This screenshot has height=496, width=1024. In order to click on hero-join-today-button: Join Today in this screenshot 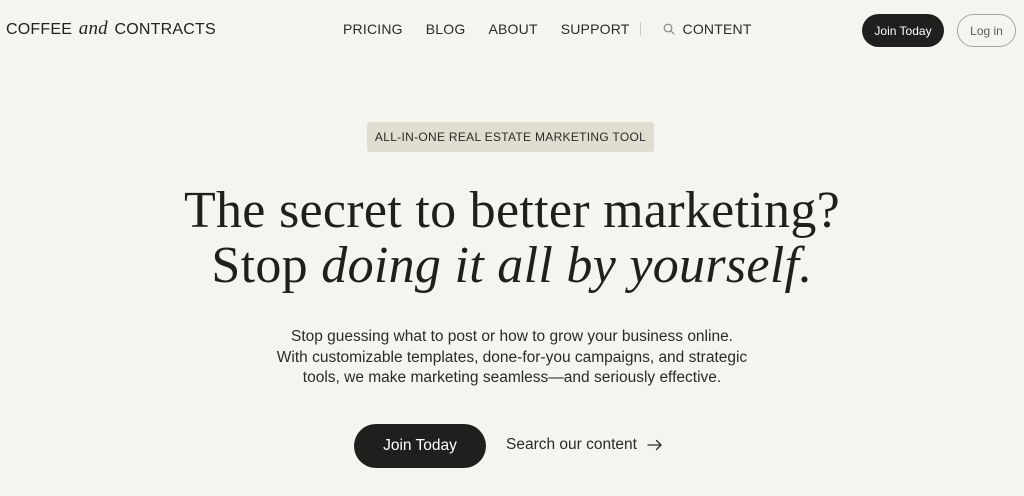, I will do `click(420, 446)`.